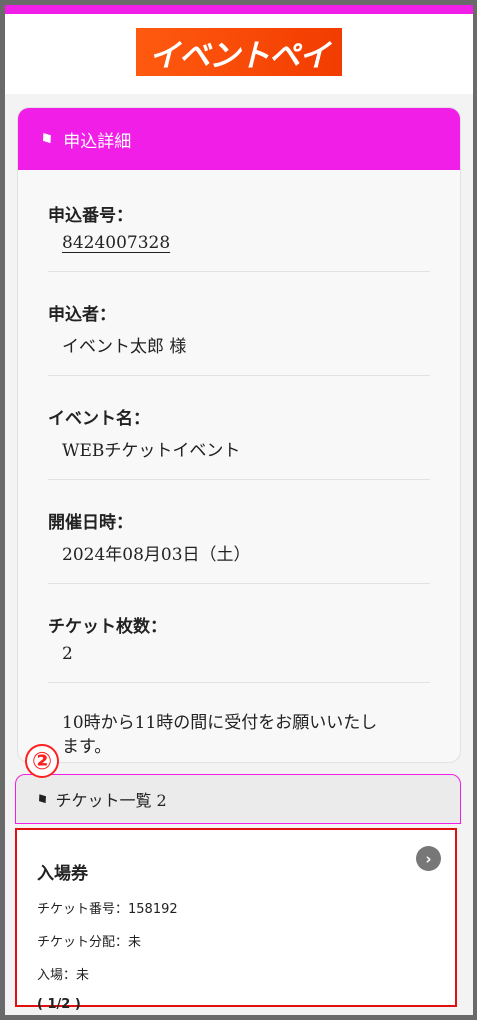 The width and height of the screenshot is (477, 1020). What do you see at coordinates (42, 761) in the screenshot?
I see `annotation-number-badge: ②` at bounding box center [42, 761].